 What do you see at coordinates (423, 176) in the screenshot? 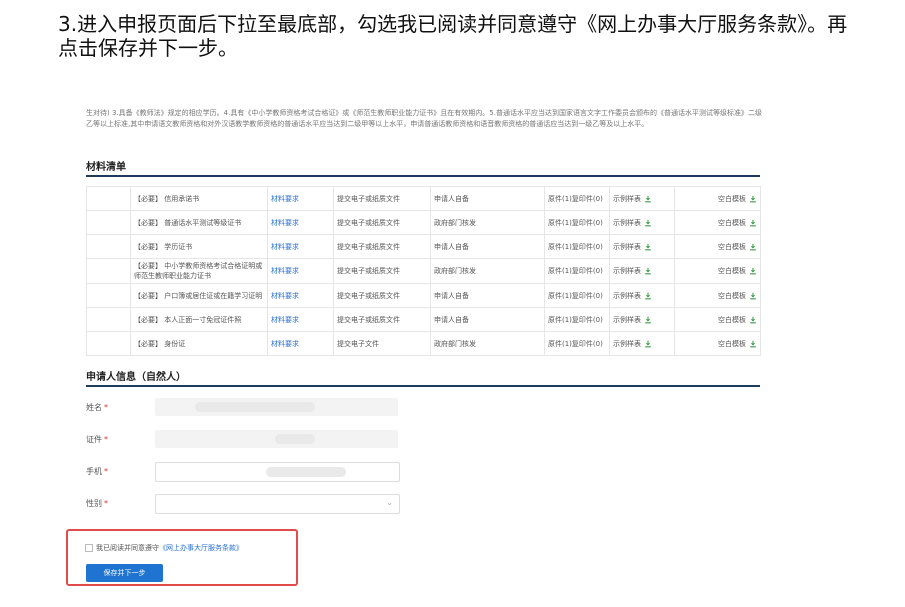
I see `materials-divider` at bounding box center [423, 176].